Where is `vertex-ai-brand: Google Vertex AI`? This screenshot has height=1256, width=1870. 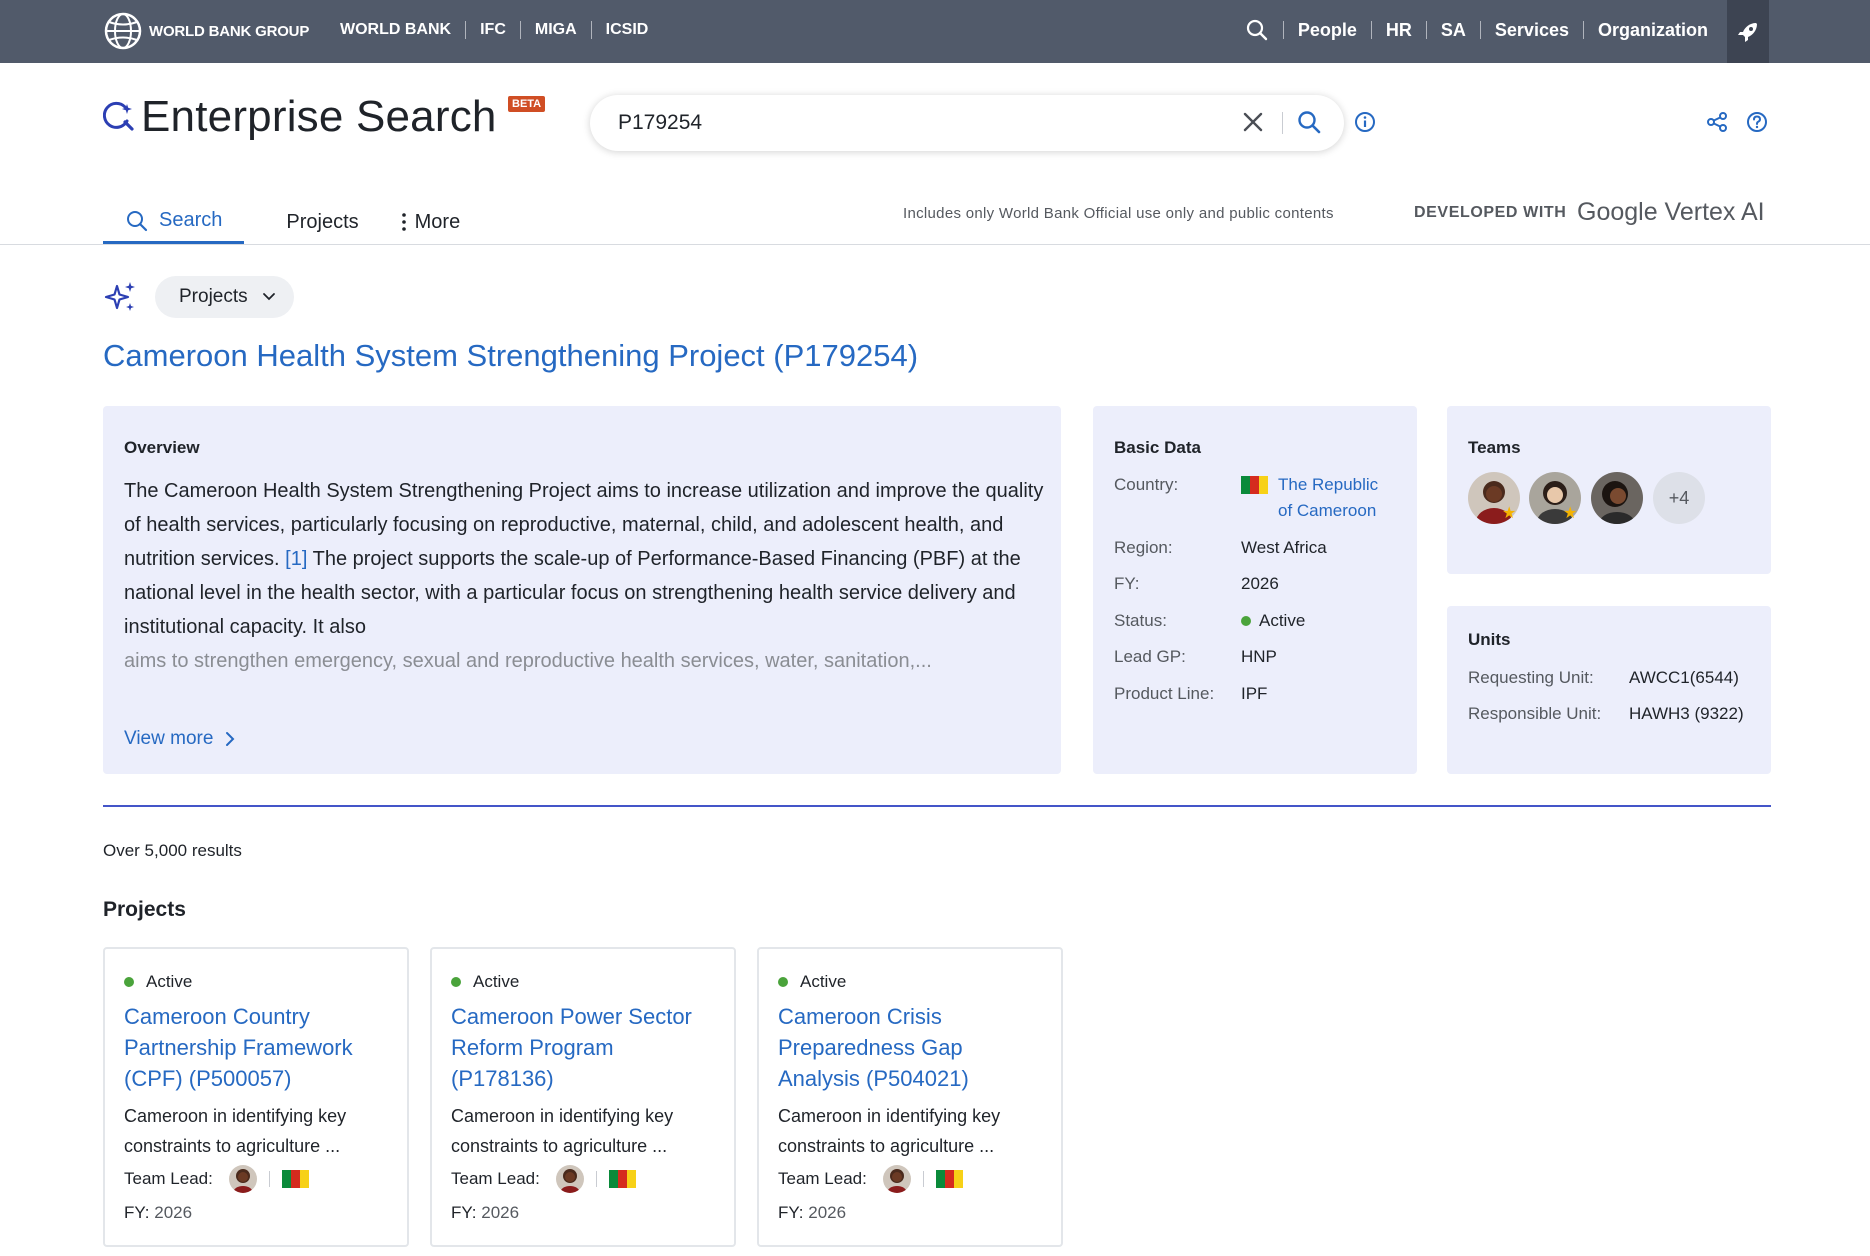 vertex-ai-brand: Google Vertex AI is located at coordinates (1671, 212).